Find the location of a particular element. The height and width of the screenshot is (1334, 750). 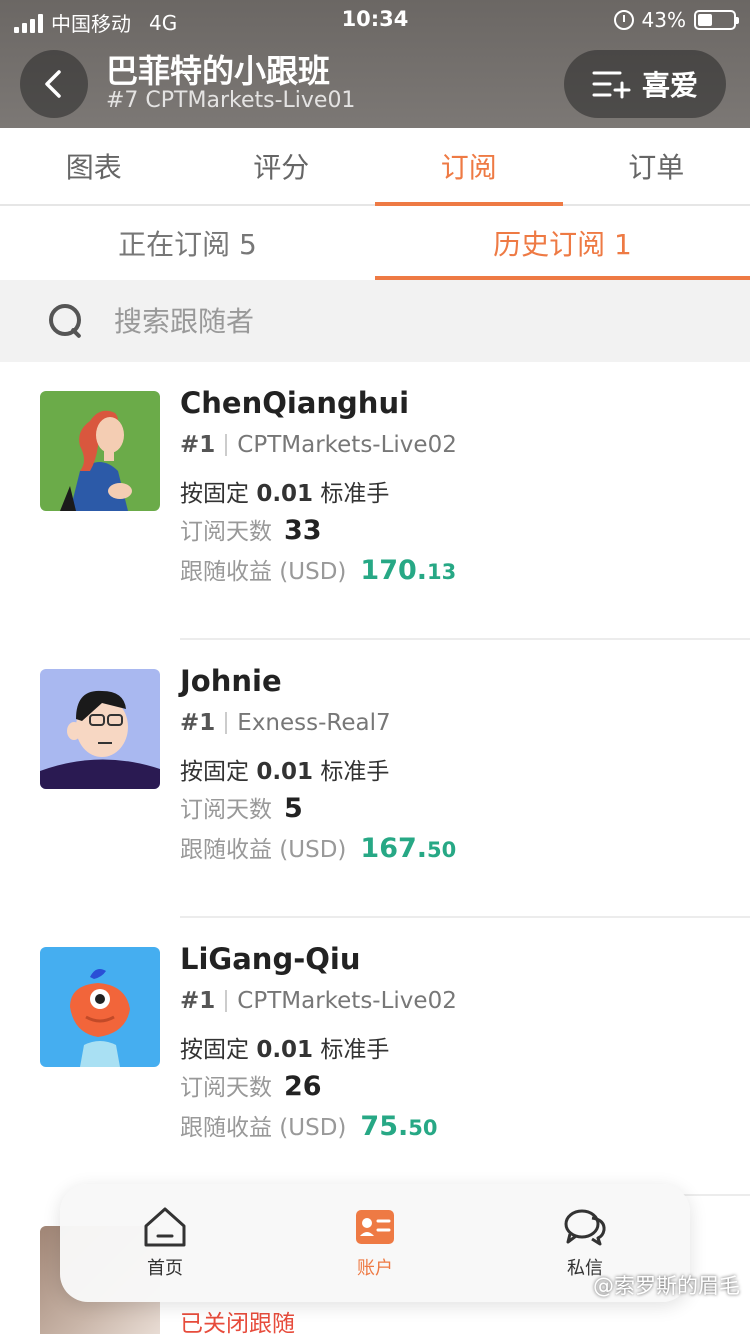

main-tabs: 图表 评分 订阅 订单 is located at coordinates (375, 167).